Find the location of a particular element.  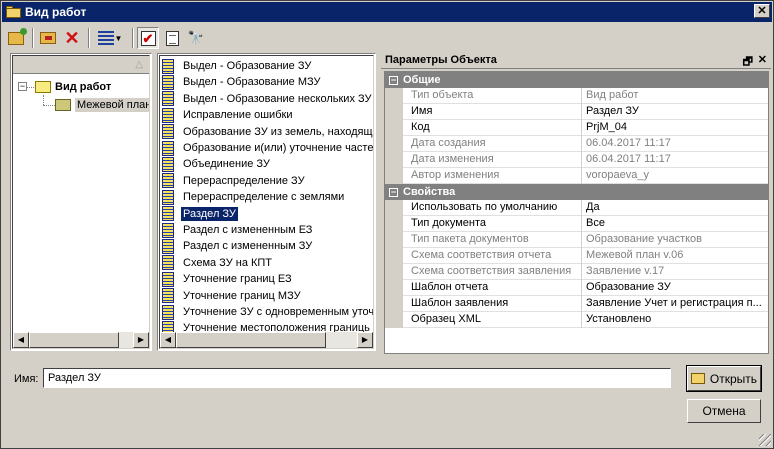

title-bar: Вид работ ✕ is located at coordinates (387, 12).